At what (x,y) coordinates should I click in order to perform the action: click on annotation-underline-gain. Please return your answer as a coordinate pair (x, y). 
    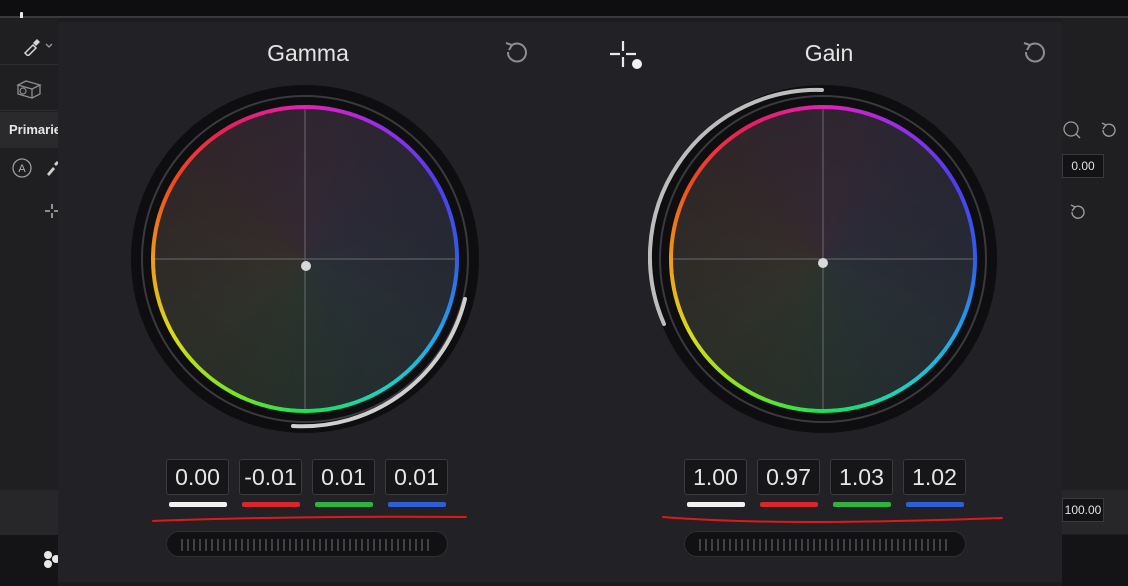
    Looking at the image, I should click on (832, 519).